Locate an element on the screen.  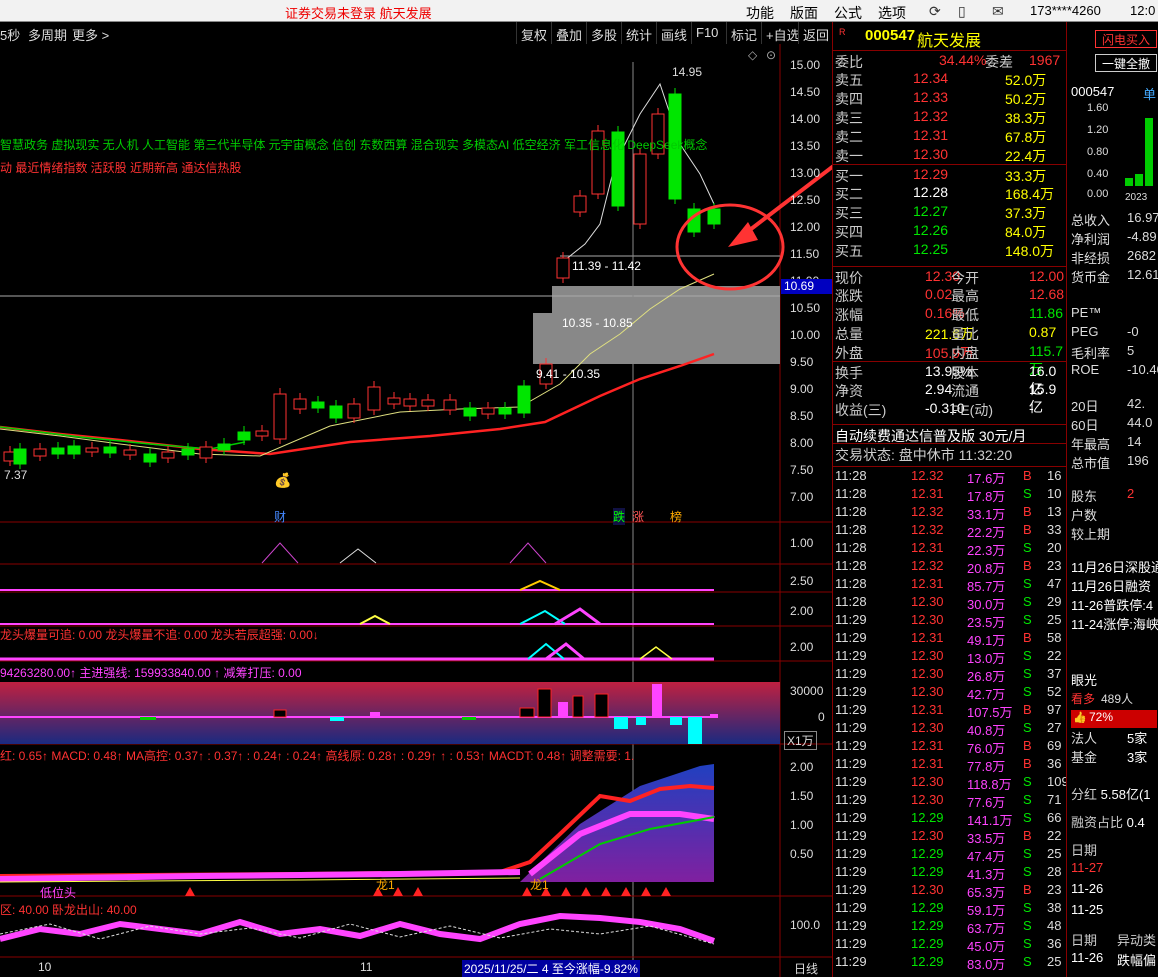
level-price: 12.30 is located at coordinates (931, 154).